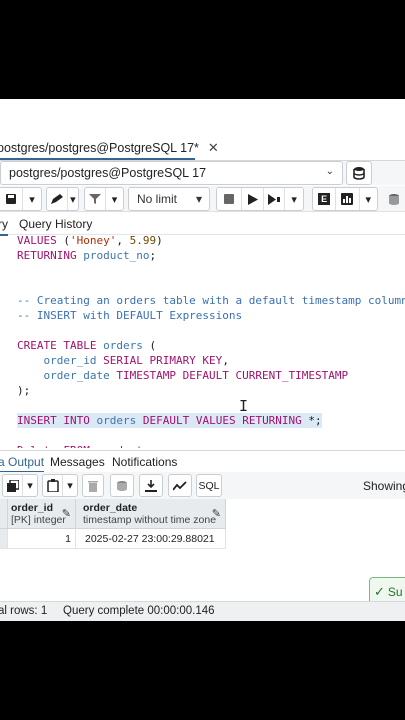 The image size is (405, 720). I want to click on filter-group: ▾, so click(104, 199).